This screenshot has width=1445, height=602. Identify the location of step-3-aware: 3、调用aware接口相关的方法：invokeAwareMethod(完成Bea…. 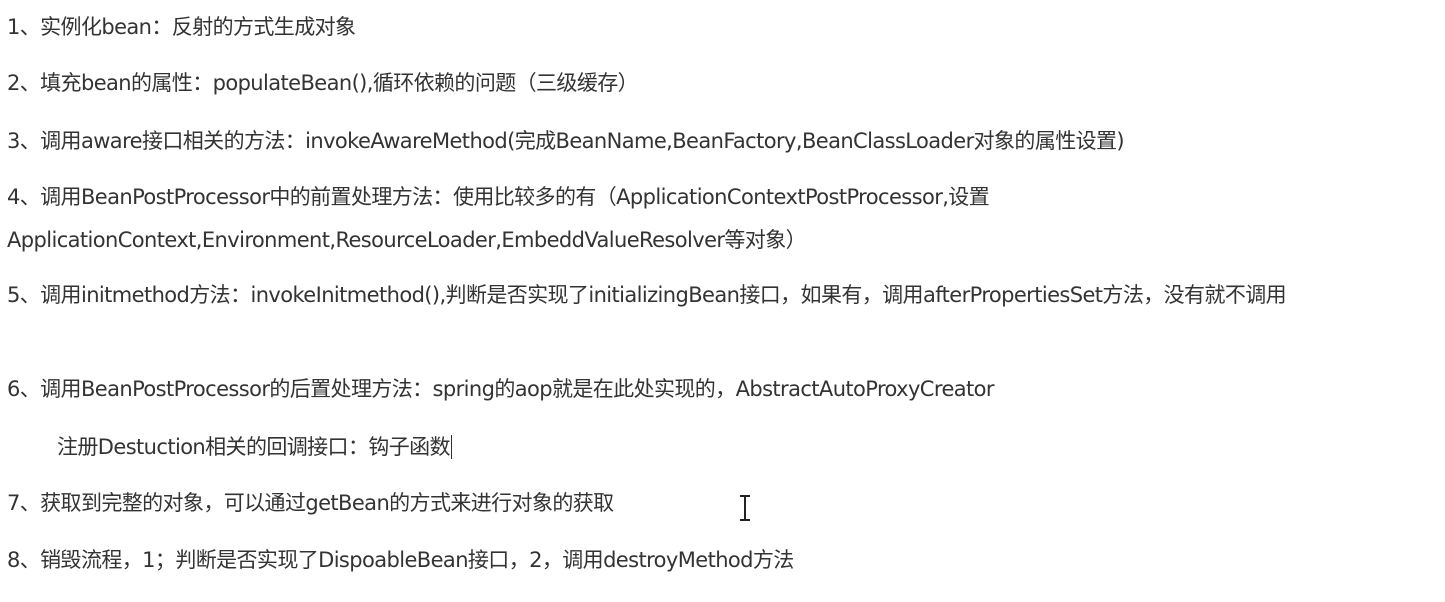
(566, 141).